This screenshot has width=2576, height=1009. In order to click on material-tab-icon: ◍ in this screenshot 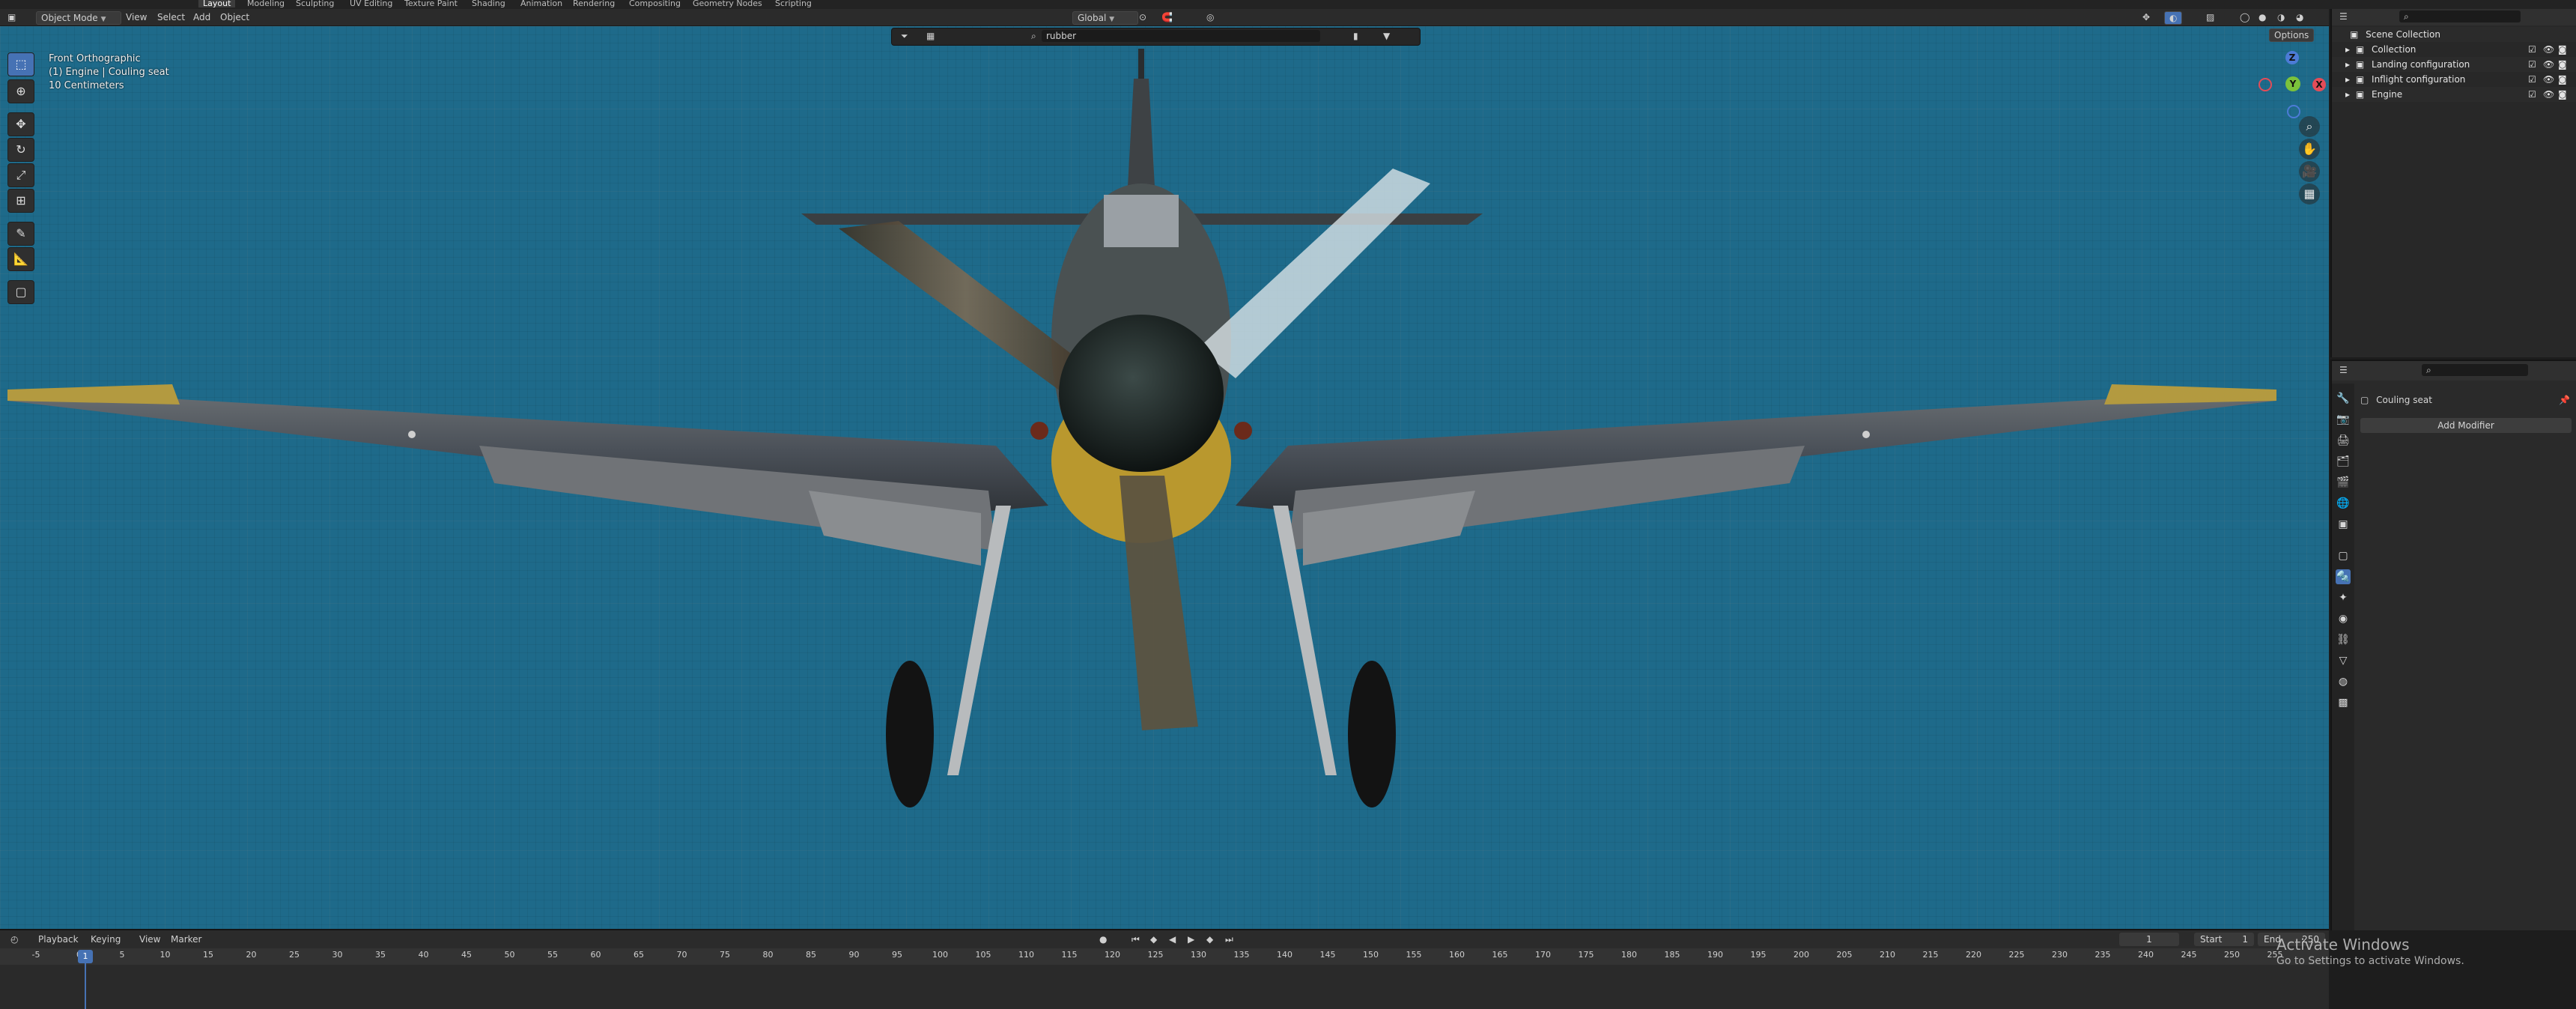, I will do `click(2343, 681)`.